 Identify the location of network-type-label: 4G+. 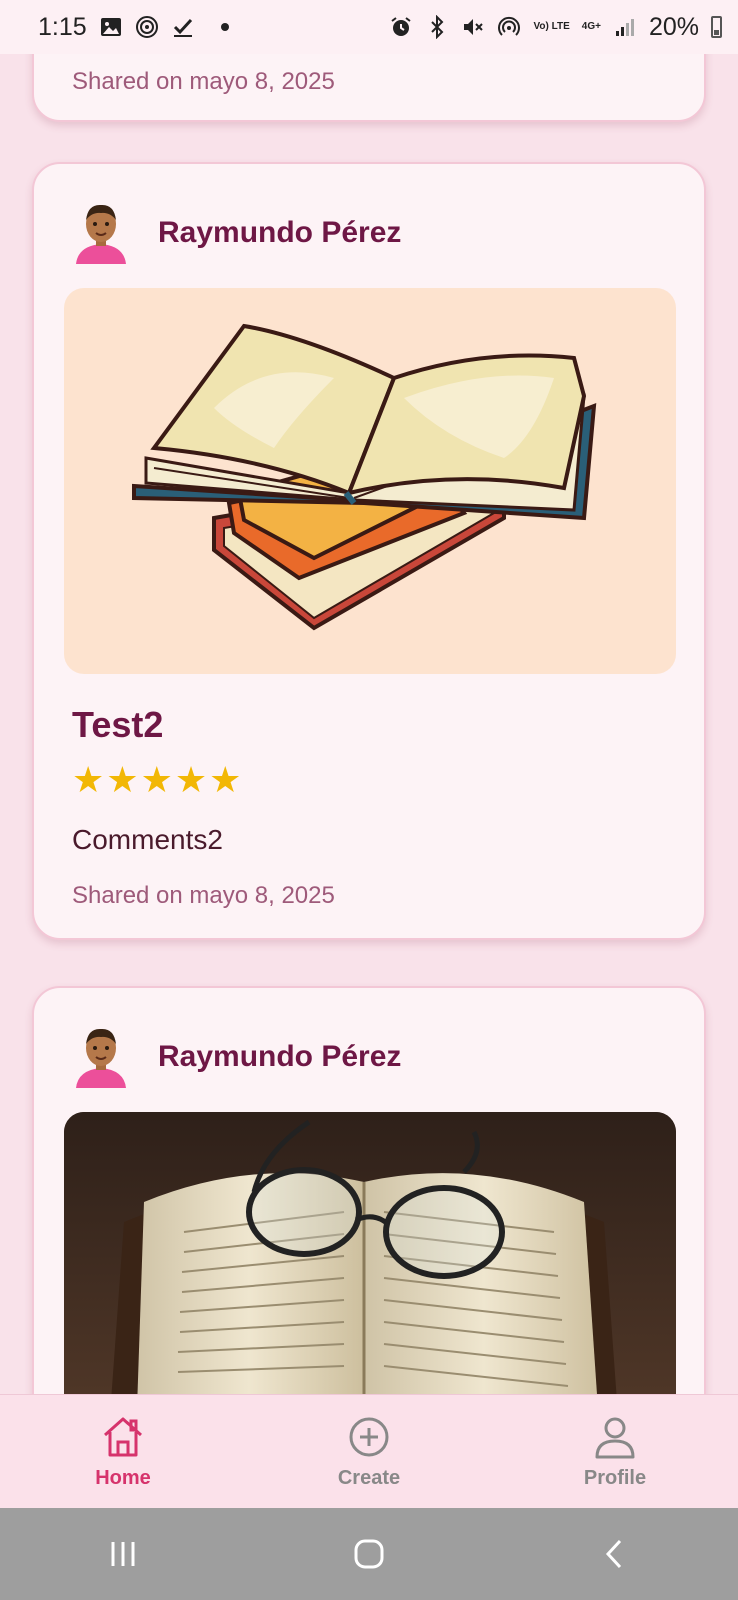
(591, 26).